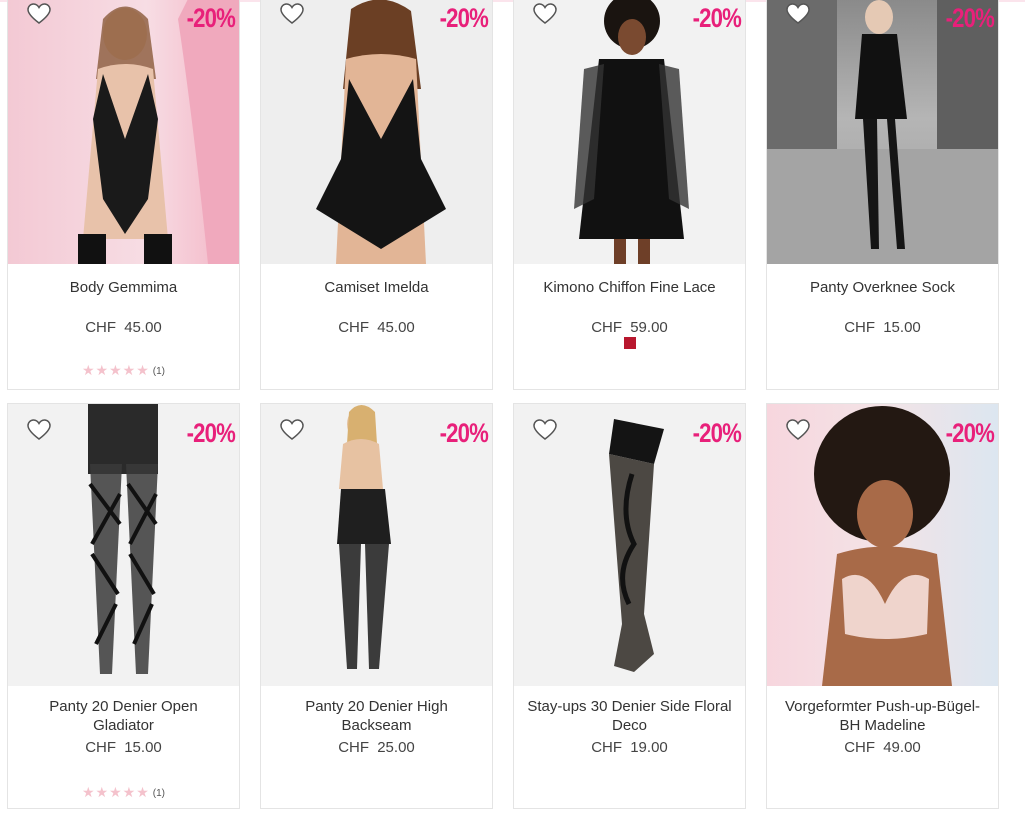 The width and height of the screenshot is (1025, 822). What do you see at coordinates (629, 747) in the screenshot?
I see `product-price: CHF 19.00` at bounding box center [629, 747].